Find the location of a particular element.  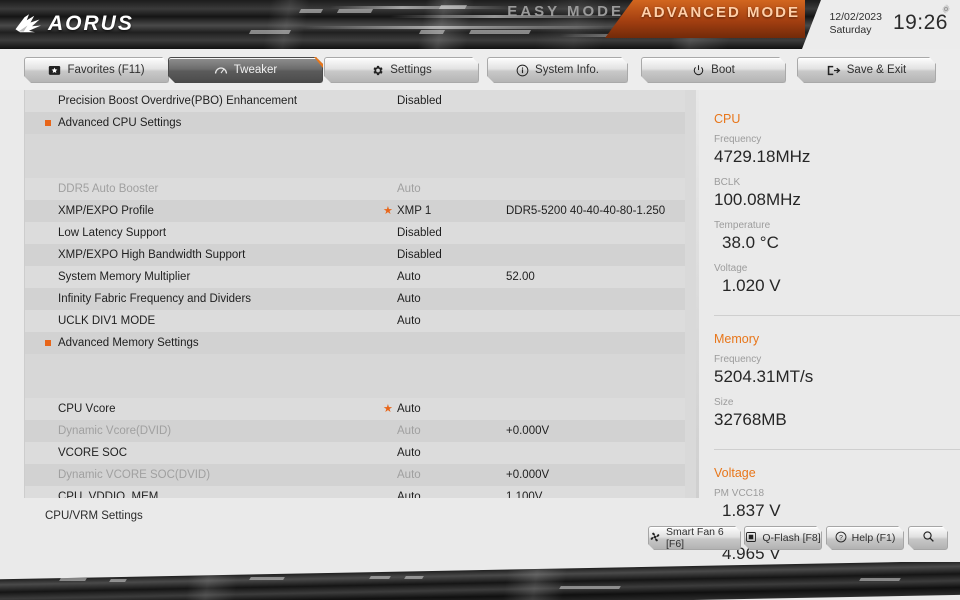

table-row: Dynamic Vcore(DVID) Auto +0.000V is located at coordinates (355, 431).